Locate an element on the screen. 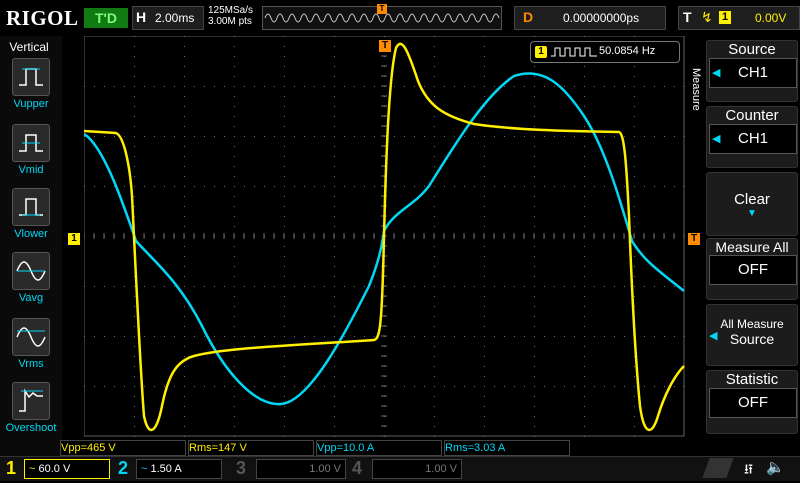 The height and width of the screenshot is (483, 800). overshoot-label: Overshoot is located at coordinates (31, 428).